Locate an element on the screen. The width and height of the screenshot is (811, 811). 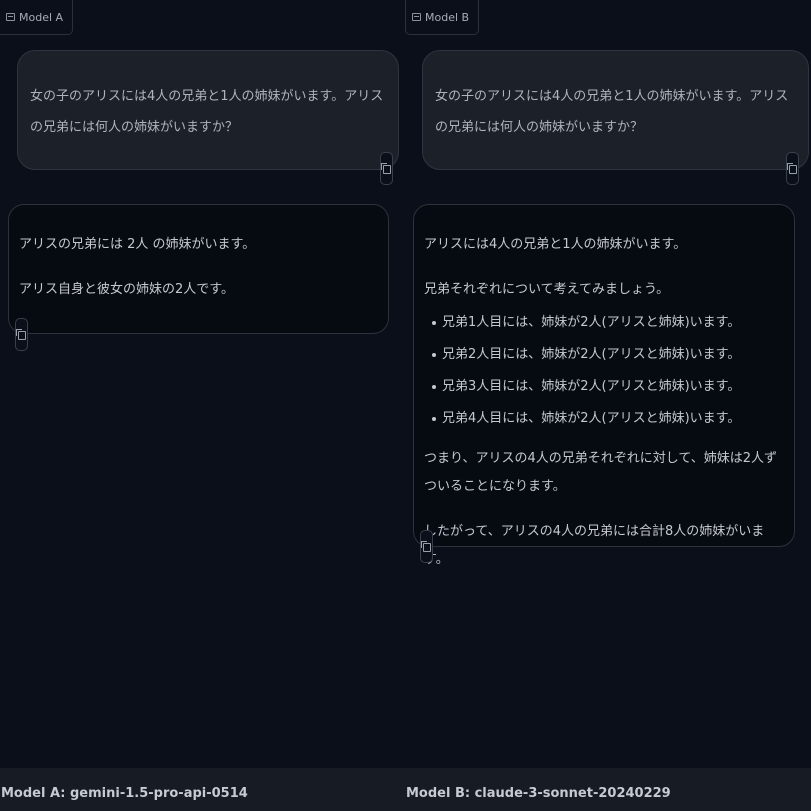
model-b-tab: Model B is located at coordinates (442, 17).